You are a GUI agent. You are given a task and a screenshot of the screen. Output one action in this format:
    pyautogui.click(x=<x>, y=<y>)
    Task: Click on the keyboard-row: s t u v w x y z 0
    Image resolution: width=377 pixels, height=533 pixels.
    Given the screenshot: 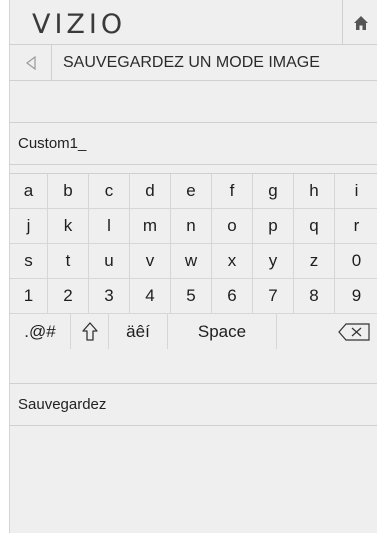 What is the action you would take?
    pyautogui.click(x=193, y=261)
    